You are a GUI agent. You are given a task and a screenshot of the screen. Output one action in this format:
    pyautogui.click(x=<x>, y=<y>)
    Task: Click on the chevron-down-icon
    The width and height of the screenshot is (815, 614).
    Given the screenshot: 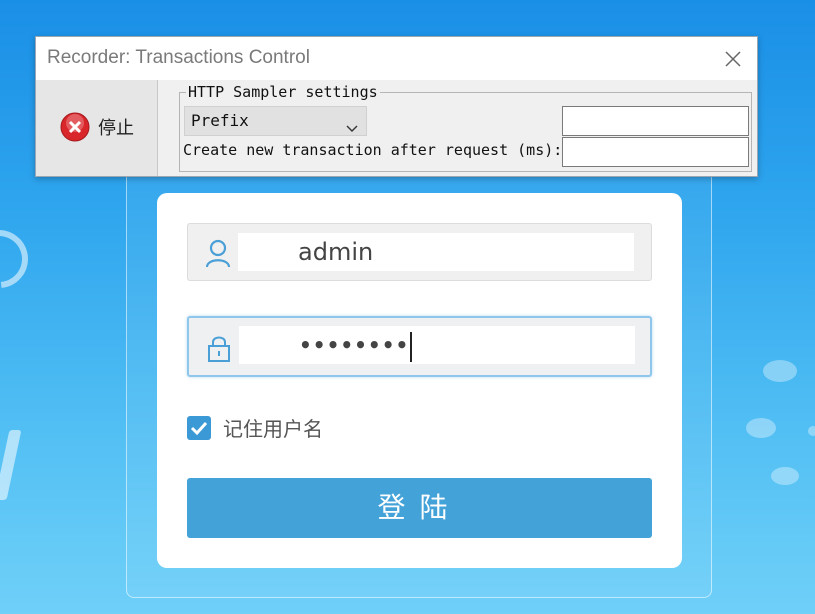 What is the action you would take?
    pyautogui.click(x=352, y=123)
    